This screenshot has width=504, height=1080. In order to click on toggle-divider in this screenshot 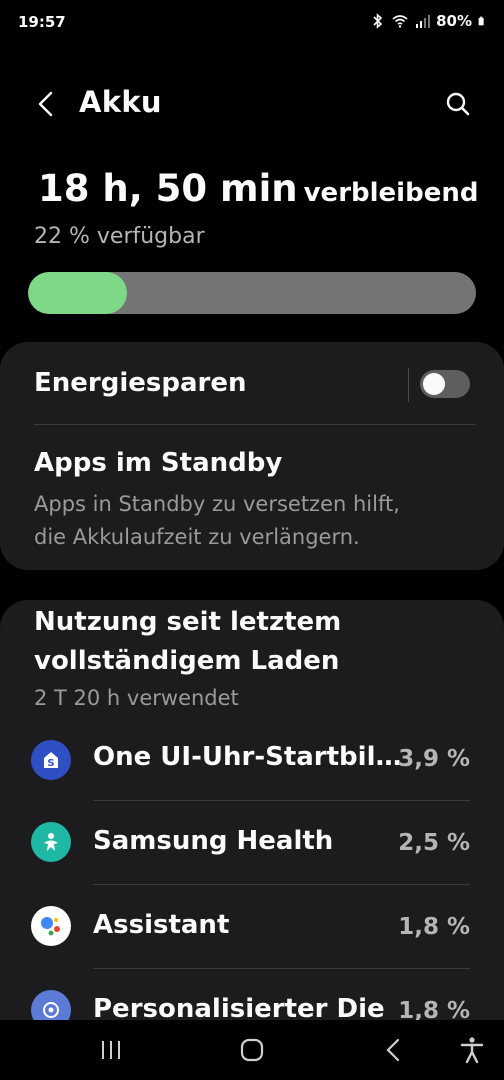, I will do `click(408, 385)`.